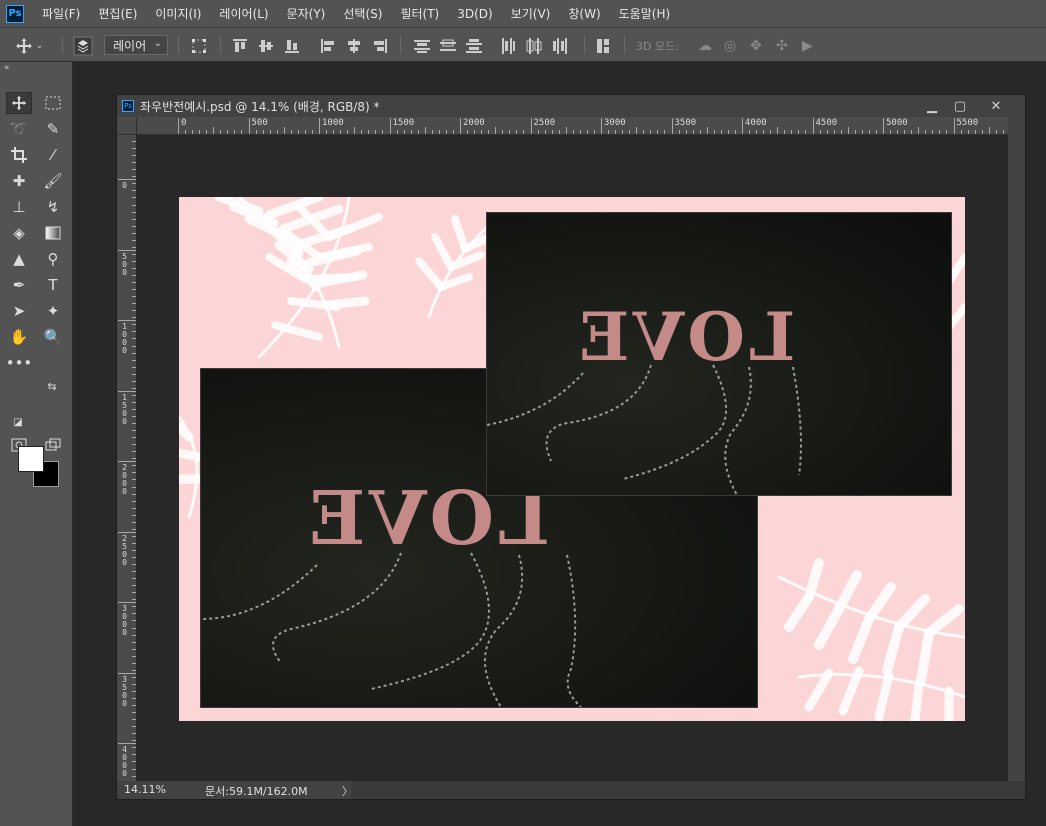  Describe the element at coordinates (1016, 449) in the screenshot. I see `vertical-scrollbar` at that location.